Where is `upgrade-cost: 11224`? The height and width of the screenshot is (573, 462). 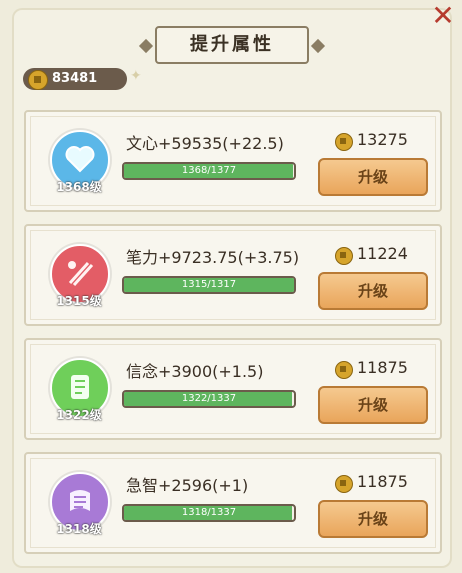 upgrade-cost: 11224 is located at coordinates (382, 253).